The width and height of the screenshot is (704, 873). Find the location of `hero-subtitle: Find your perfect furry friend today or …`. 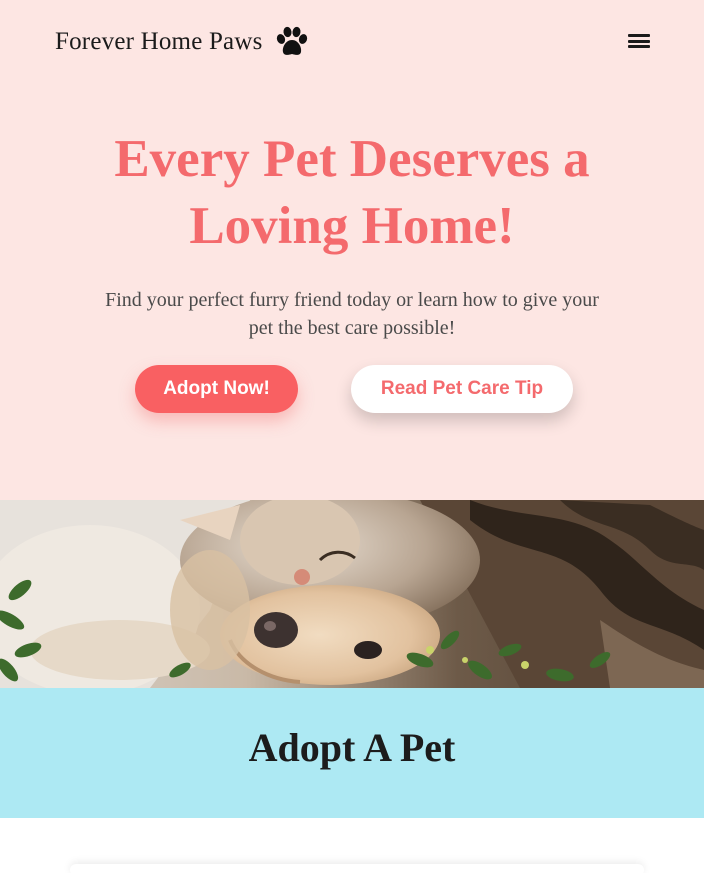

hero-subtitle: Find your perfect furry friend today or … is located at coordinates (352, 314).